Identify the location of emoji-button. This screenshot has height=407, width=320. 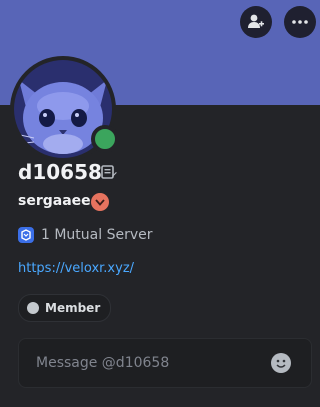
(281, 363).